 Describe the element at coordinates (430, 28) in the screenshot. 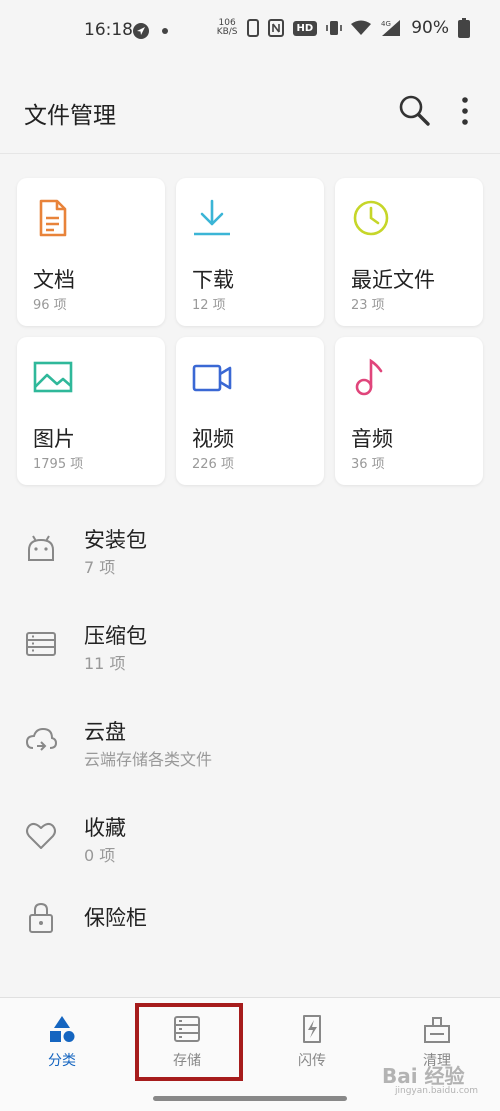

I see `battery-percent: 90%` at that location.